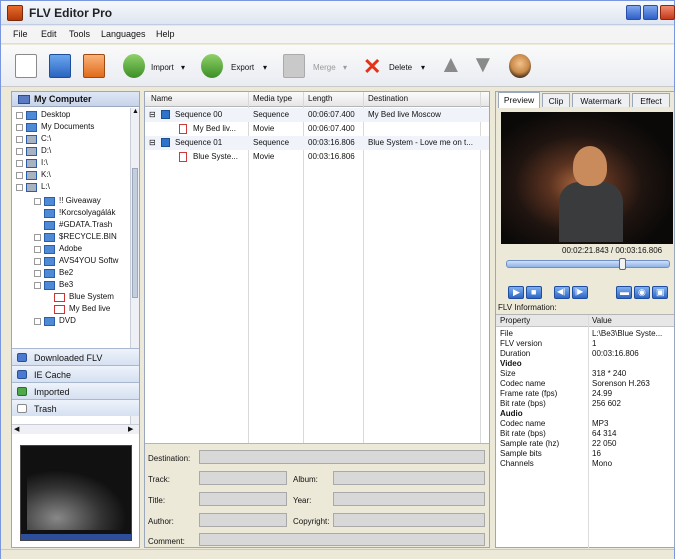 The height and width of the screenshot is (559, 675). Describe the element at coordinates (243, 478) in the screenshot. I see `track-field` at that location.